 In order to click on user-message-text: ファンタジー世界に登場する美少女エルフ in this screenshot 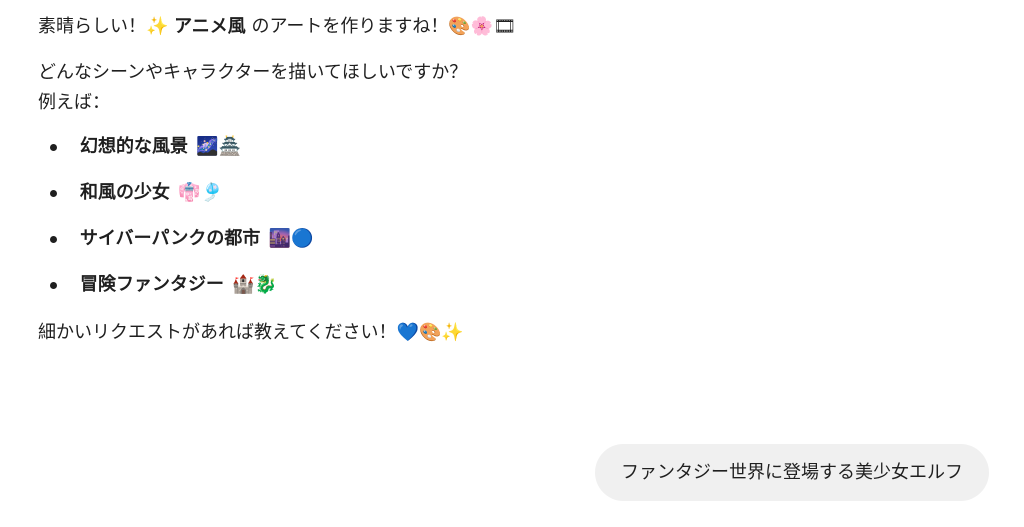, I will do `click(792, 472)`.